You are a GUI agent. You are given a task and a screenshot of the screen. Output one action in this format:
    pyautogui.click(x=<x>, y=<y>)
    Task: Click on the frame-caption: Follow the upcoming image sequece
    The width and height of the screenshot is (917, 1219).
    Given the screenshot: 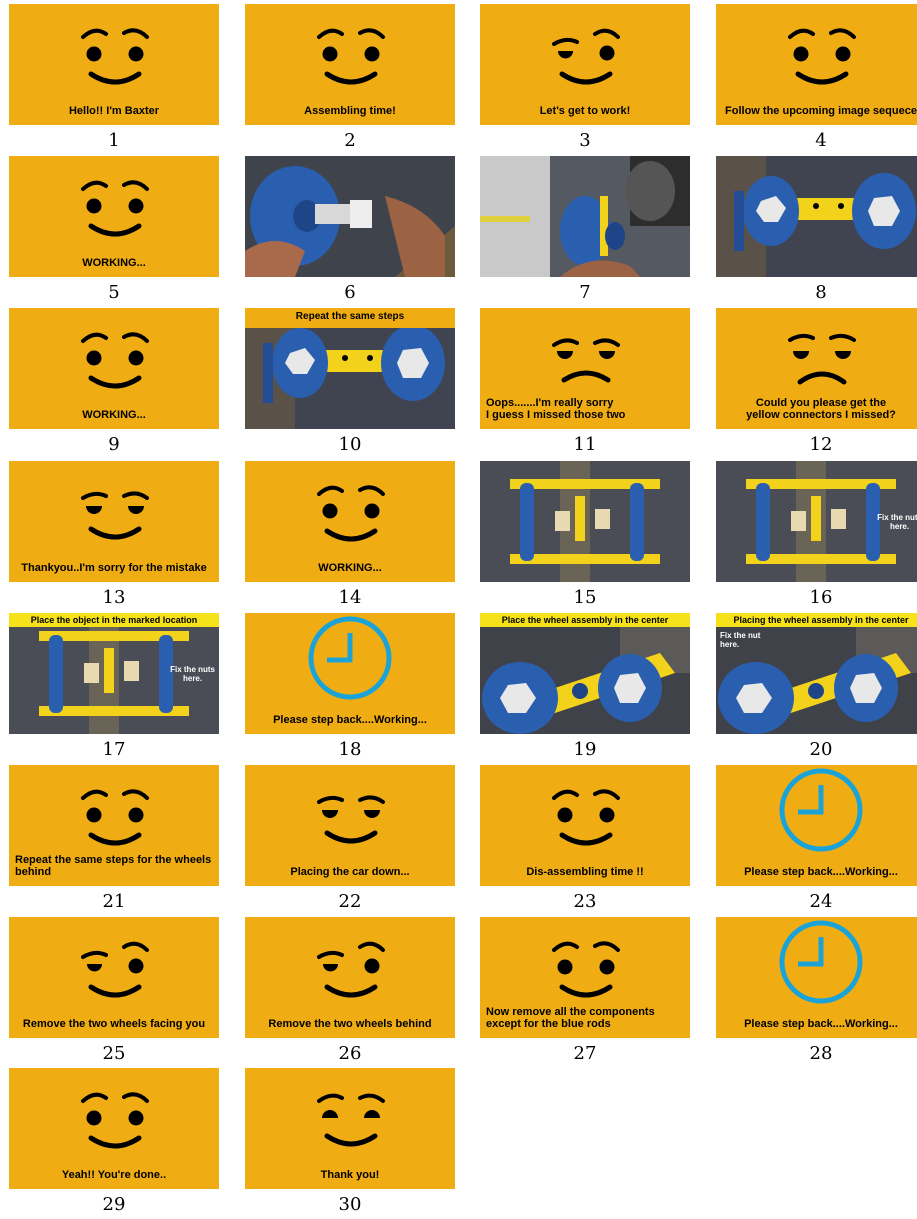 What is the action you would take?
    pyautogui.click(x=821, y=111)
    